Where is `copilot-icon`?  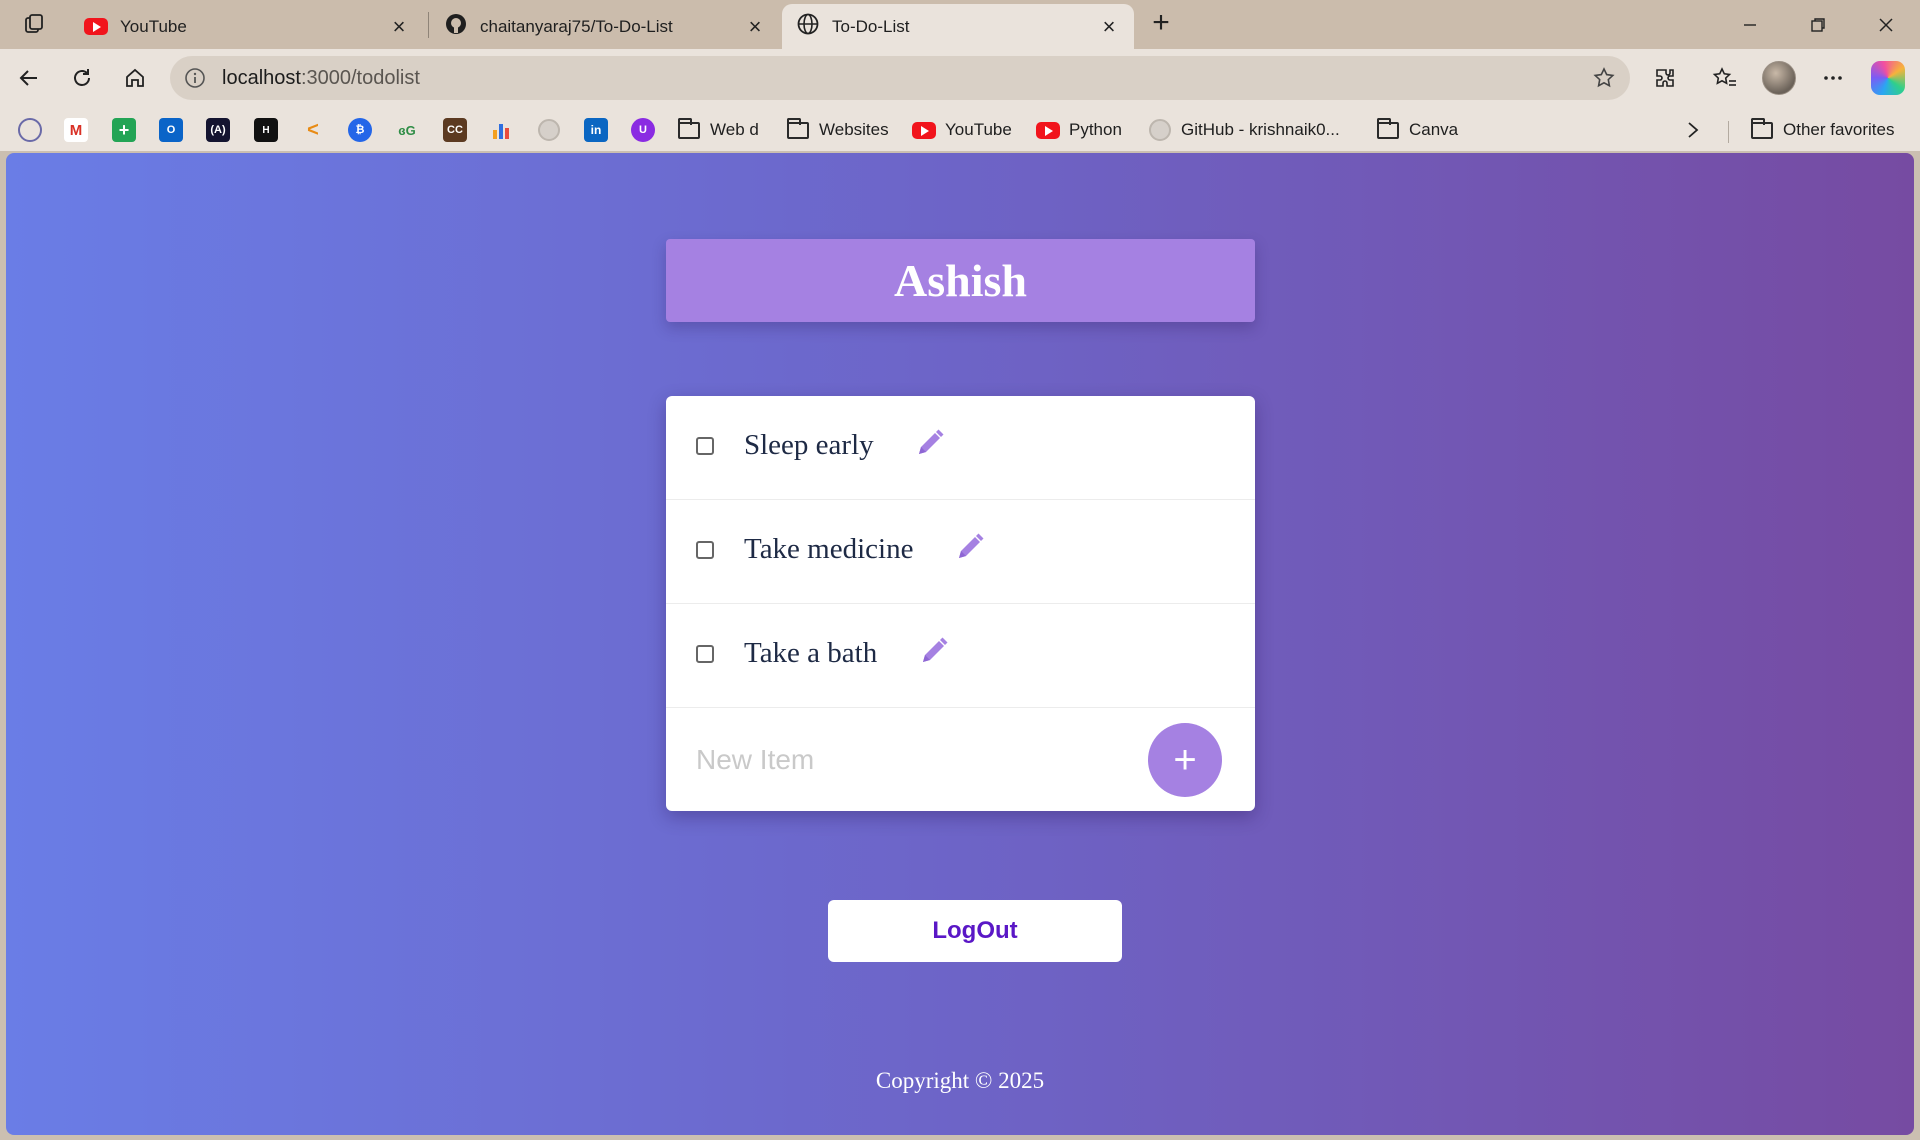 copilot-icon is located at coordinates (1888, 78).